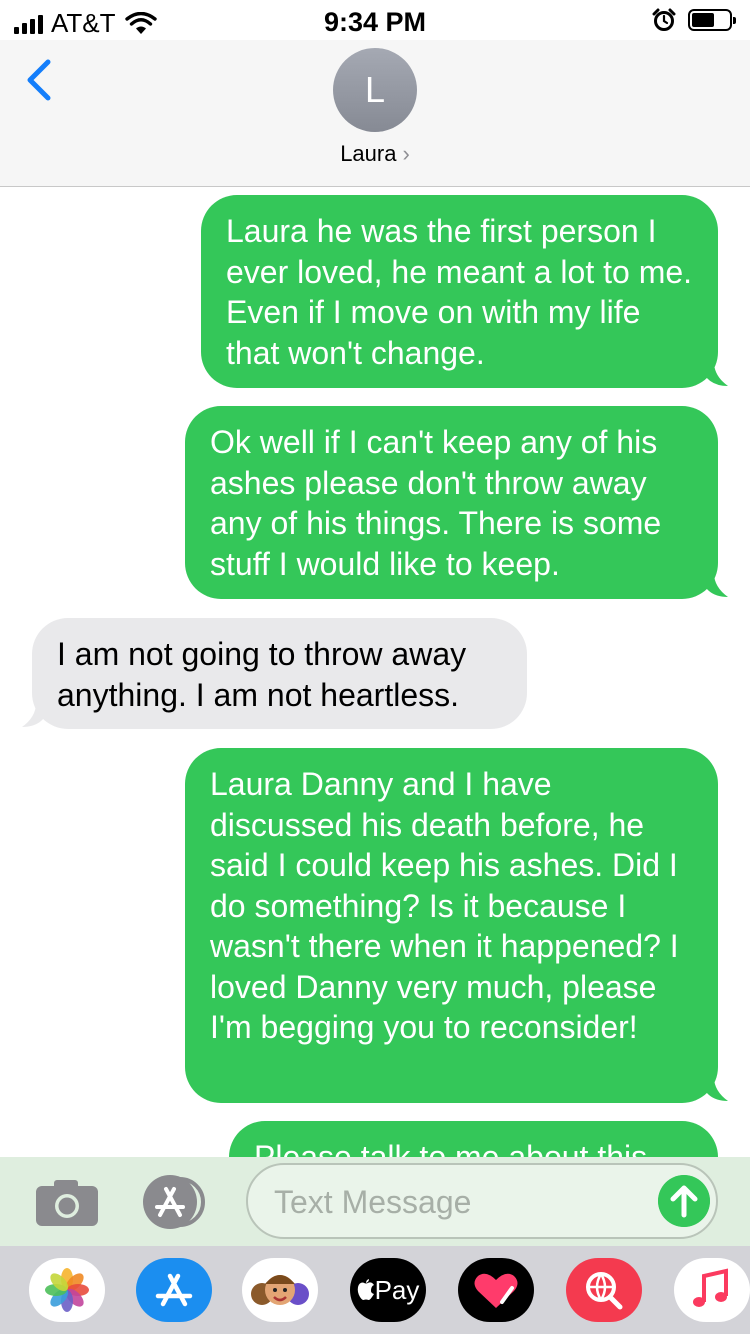 The image size is (750, 1334). What do you see at coordinates (664, 19) in the screenshot?
I see `alarm-icon` at bounding box center [664, 19].